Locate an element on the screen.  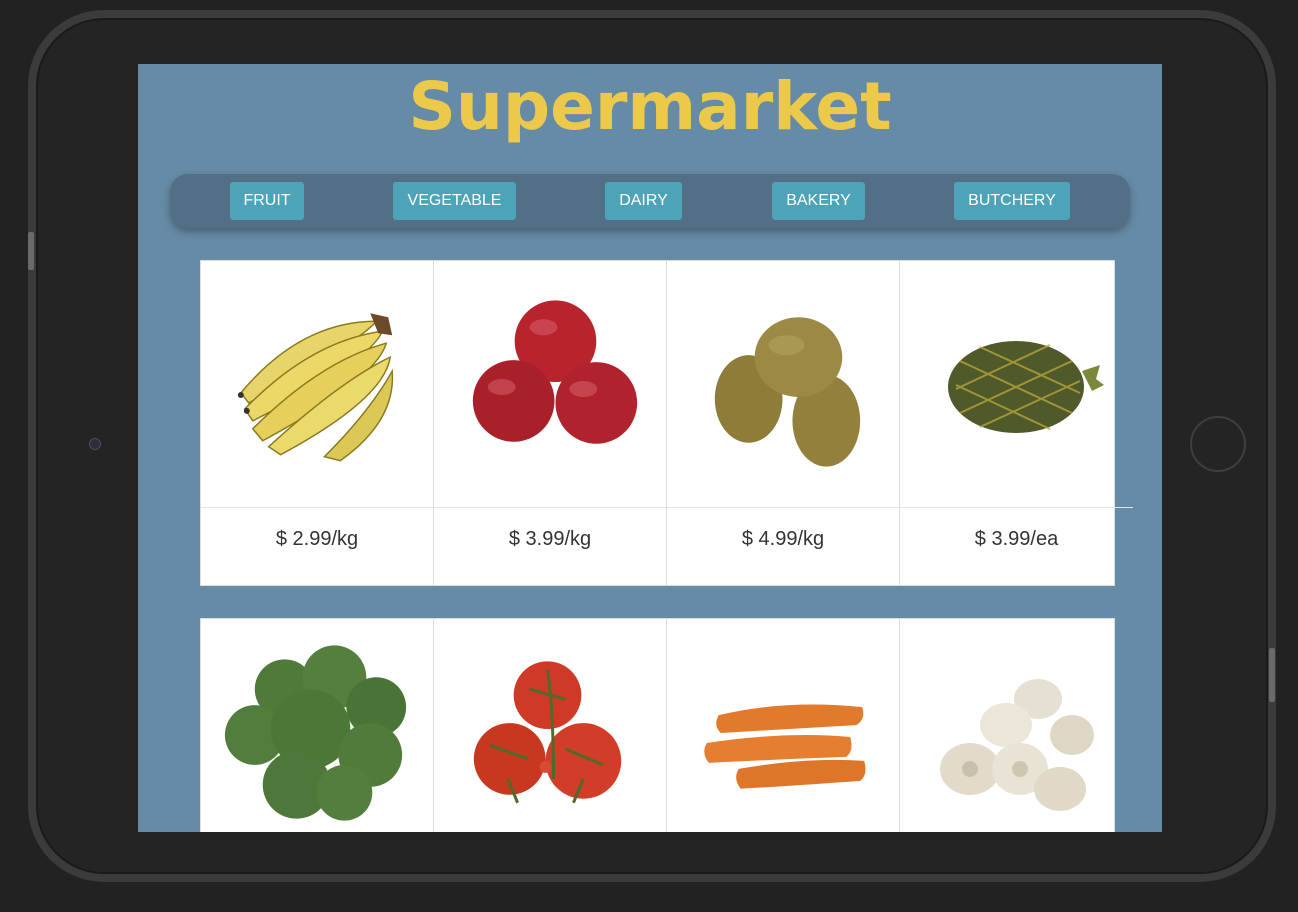
banana-icon is located at coordinates (317, 384).